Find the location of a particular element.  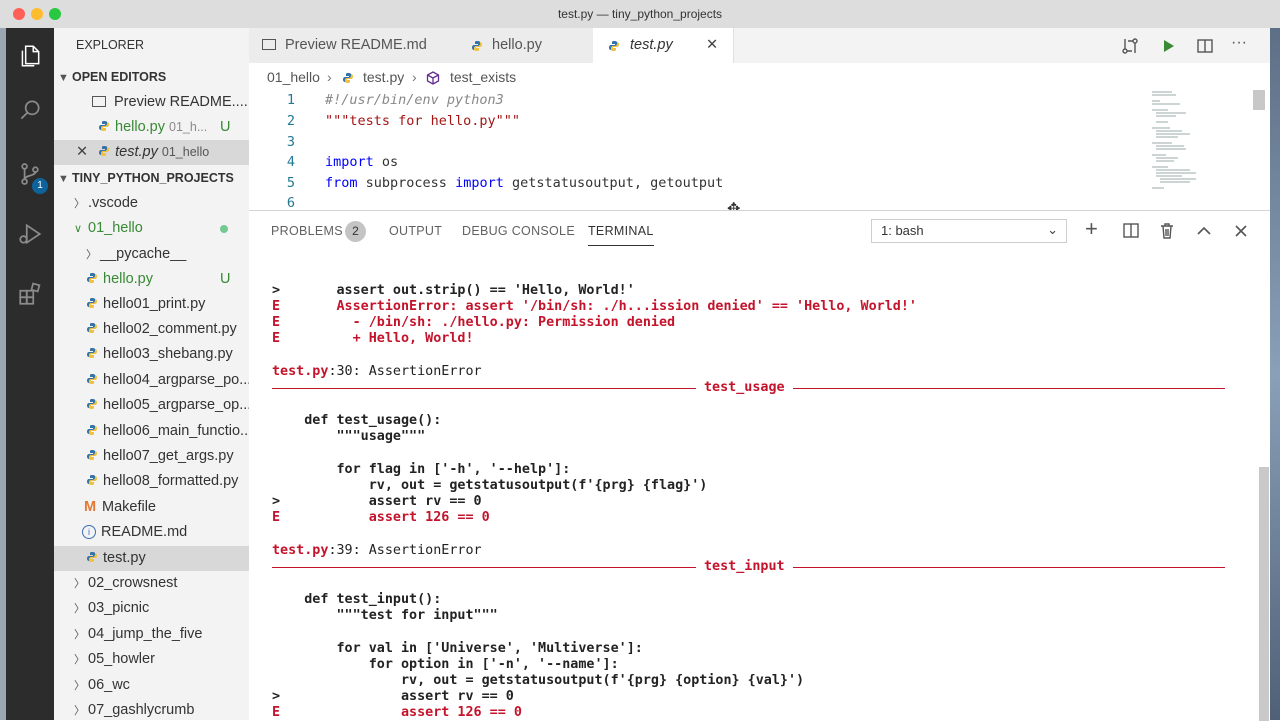

tree-file: hello02_comment.py is located at coordinates (167, 329).